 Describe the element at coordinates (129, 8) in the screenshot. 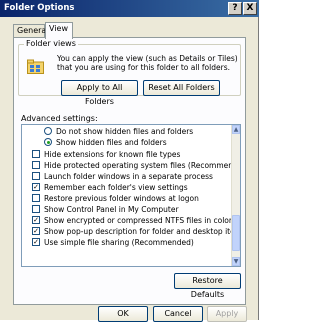

I see `title-bar: Folder Options ? X` at that location.